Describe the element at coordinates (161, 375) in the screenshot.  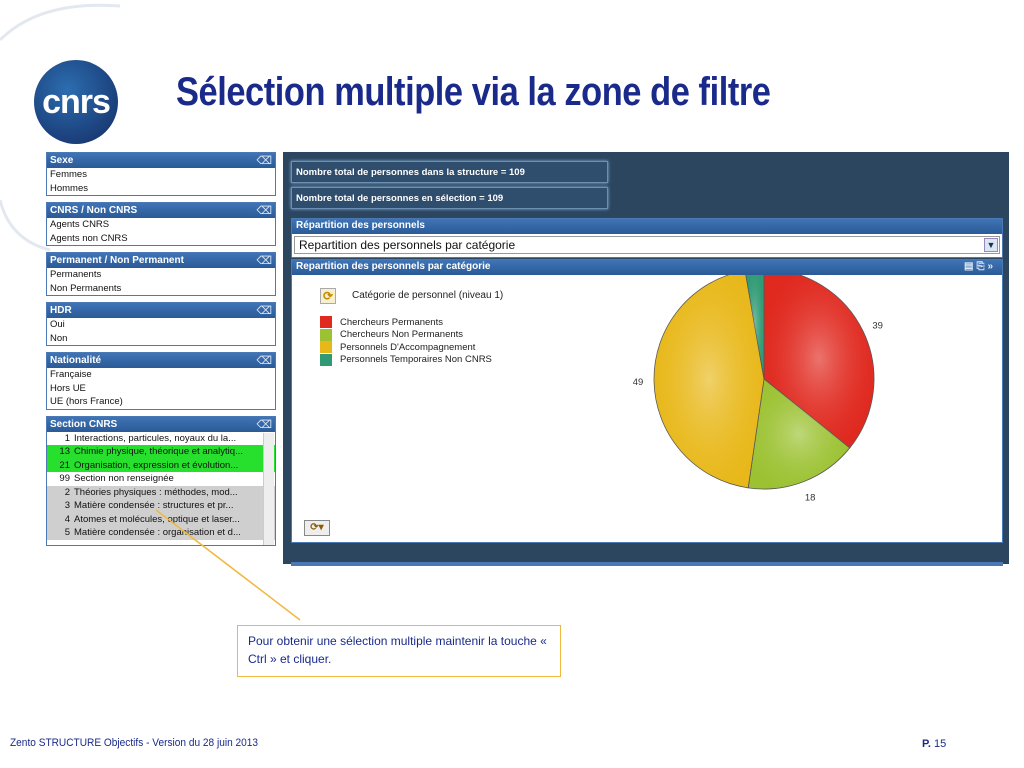
I see `listbox-item: Française` at that location.